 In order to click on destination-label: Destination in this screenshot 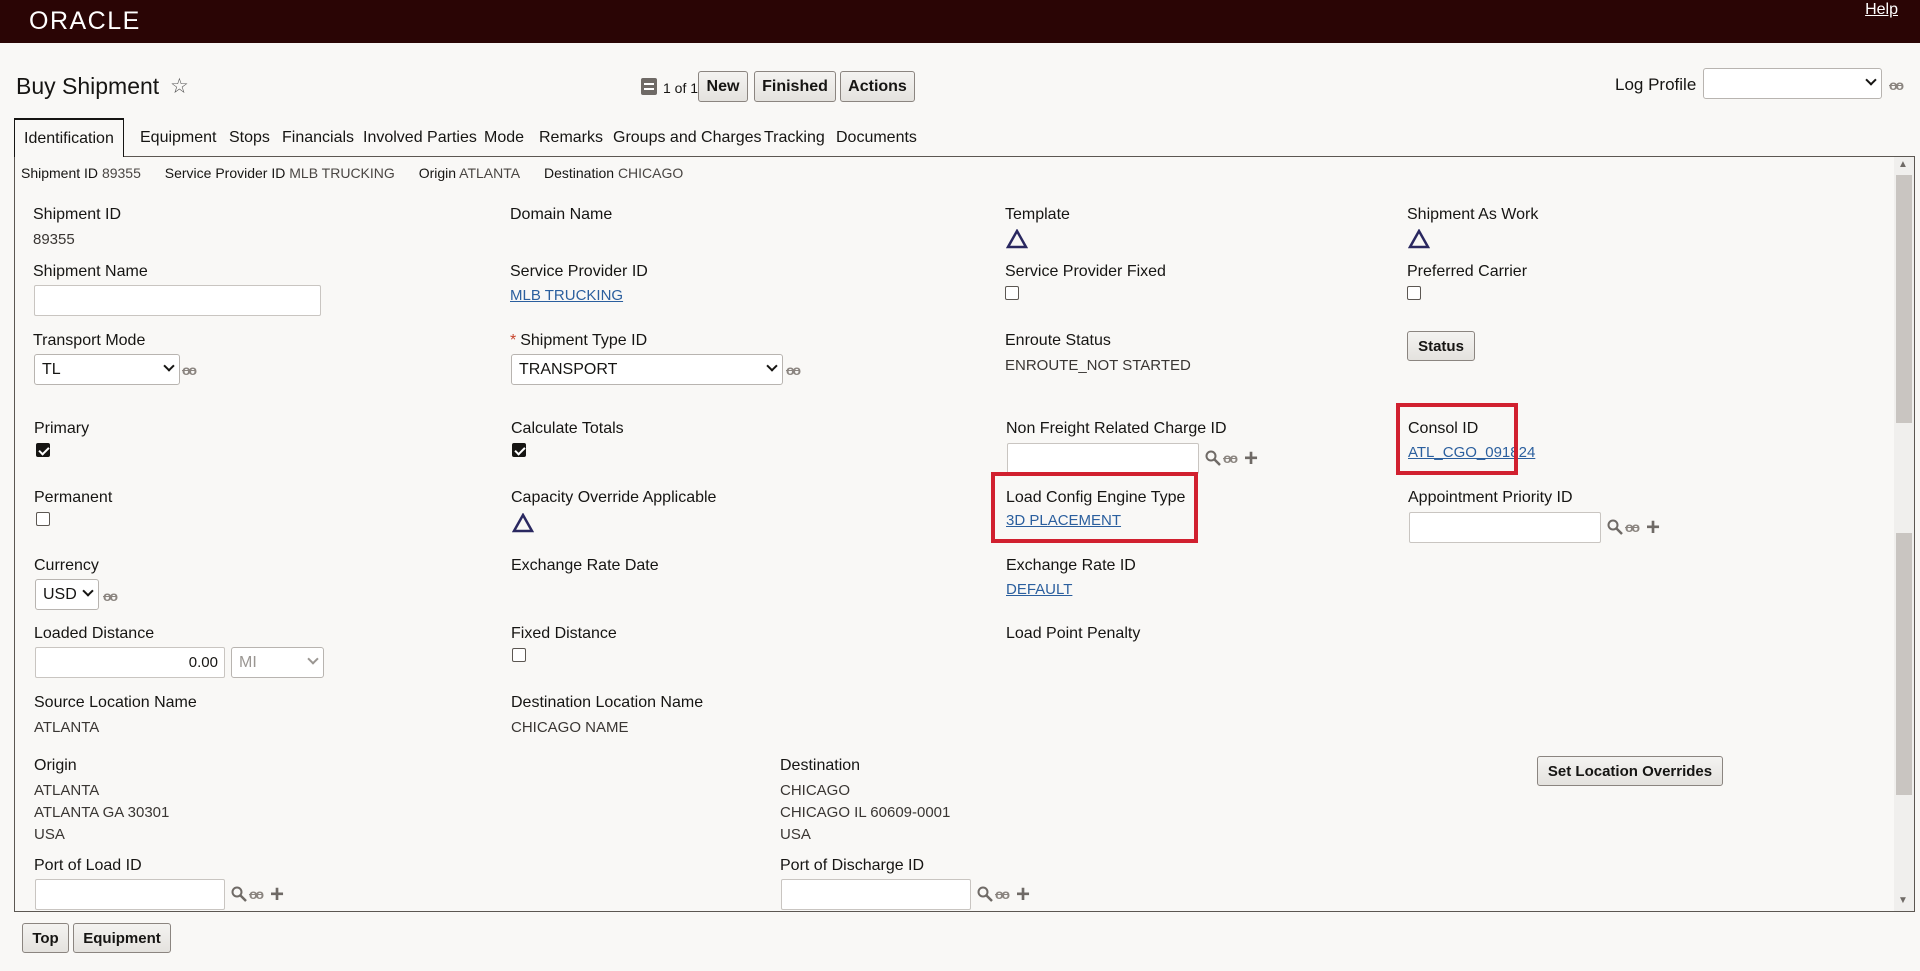, I will do `click(820, 765)`.